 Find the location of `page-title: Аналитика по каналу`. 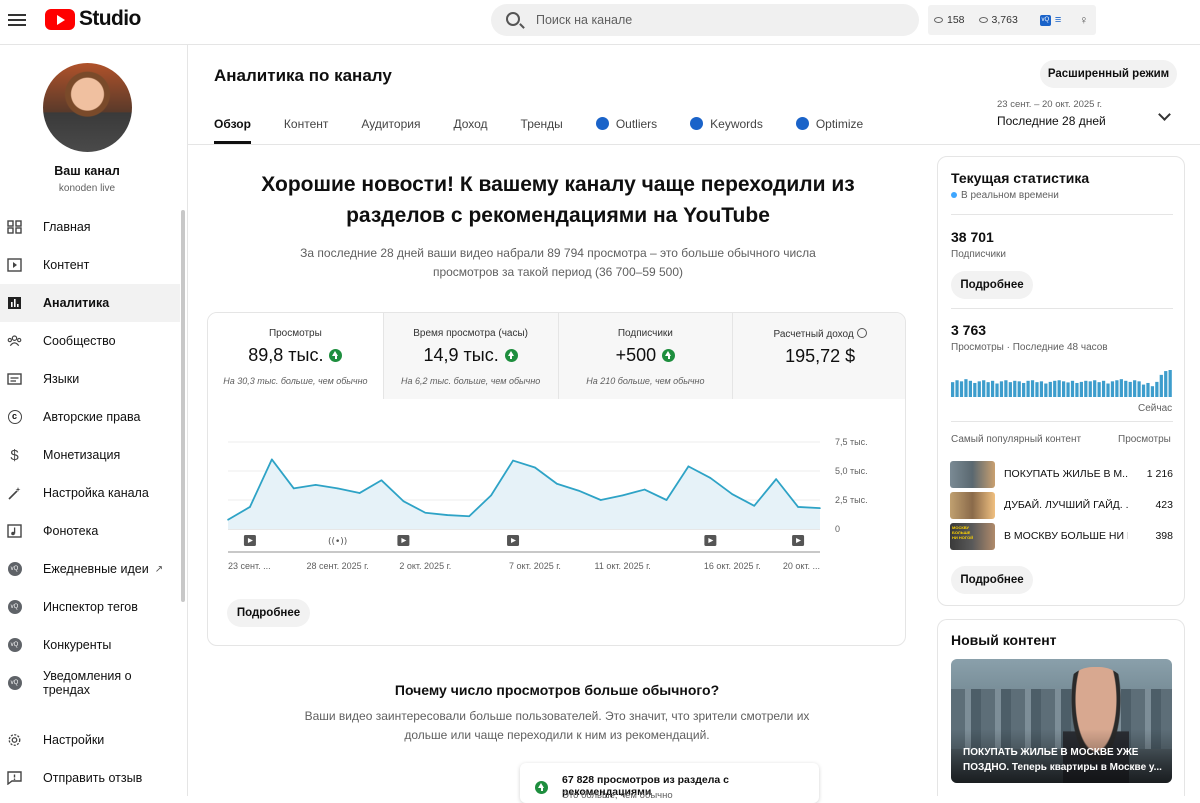

page-title: Аналитика по каналу is located at coordinates (303, 75).